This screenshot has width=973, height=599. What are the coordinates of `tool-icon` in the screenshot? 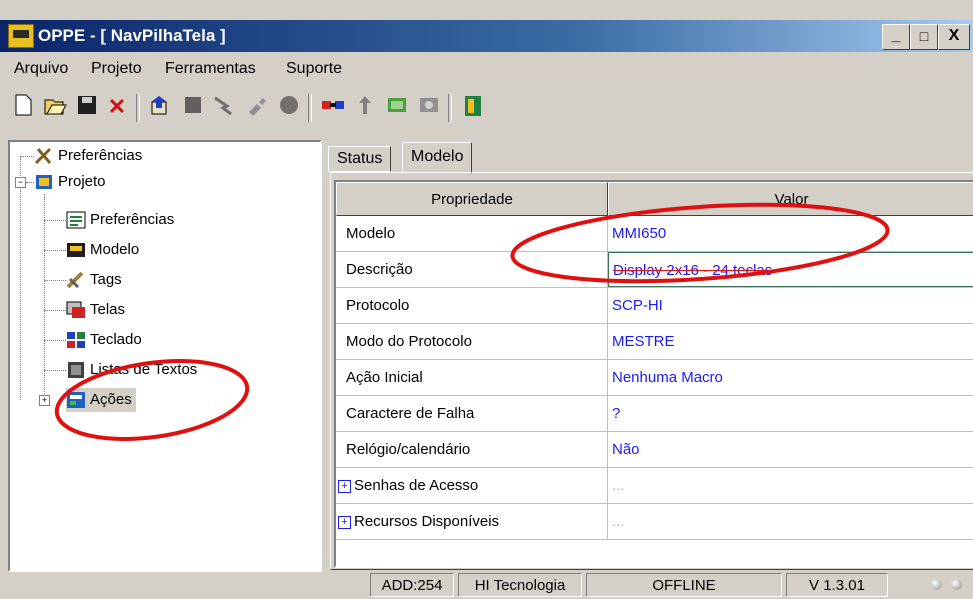 It's located at (225, 107).